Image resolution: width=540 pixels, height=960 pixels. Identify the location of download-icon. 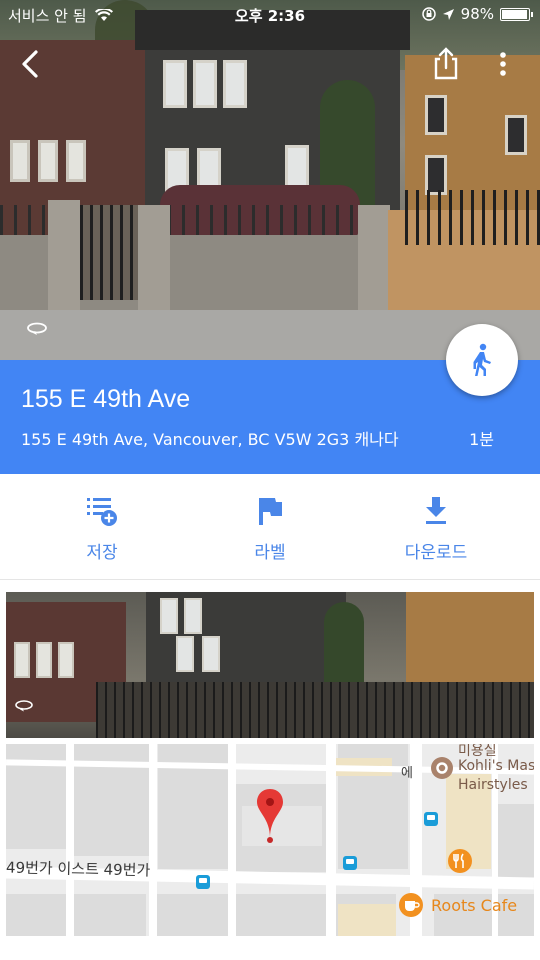
(436, 510).